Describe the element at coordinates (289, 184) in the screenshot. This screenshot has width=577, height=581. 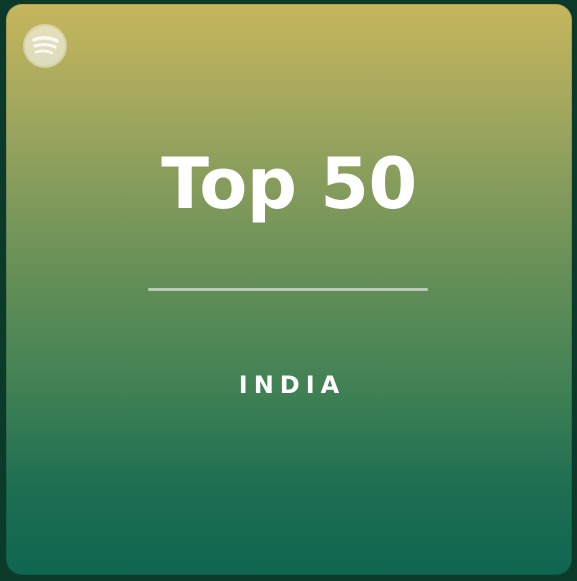
I see `cover-title: Top 50` at that location.